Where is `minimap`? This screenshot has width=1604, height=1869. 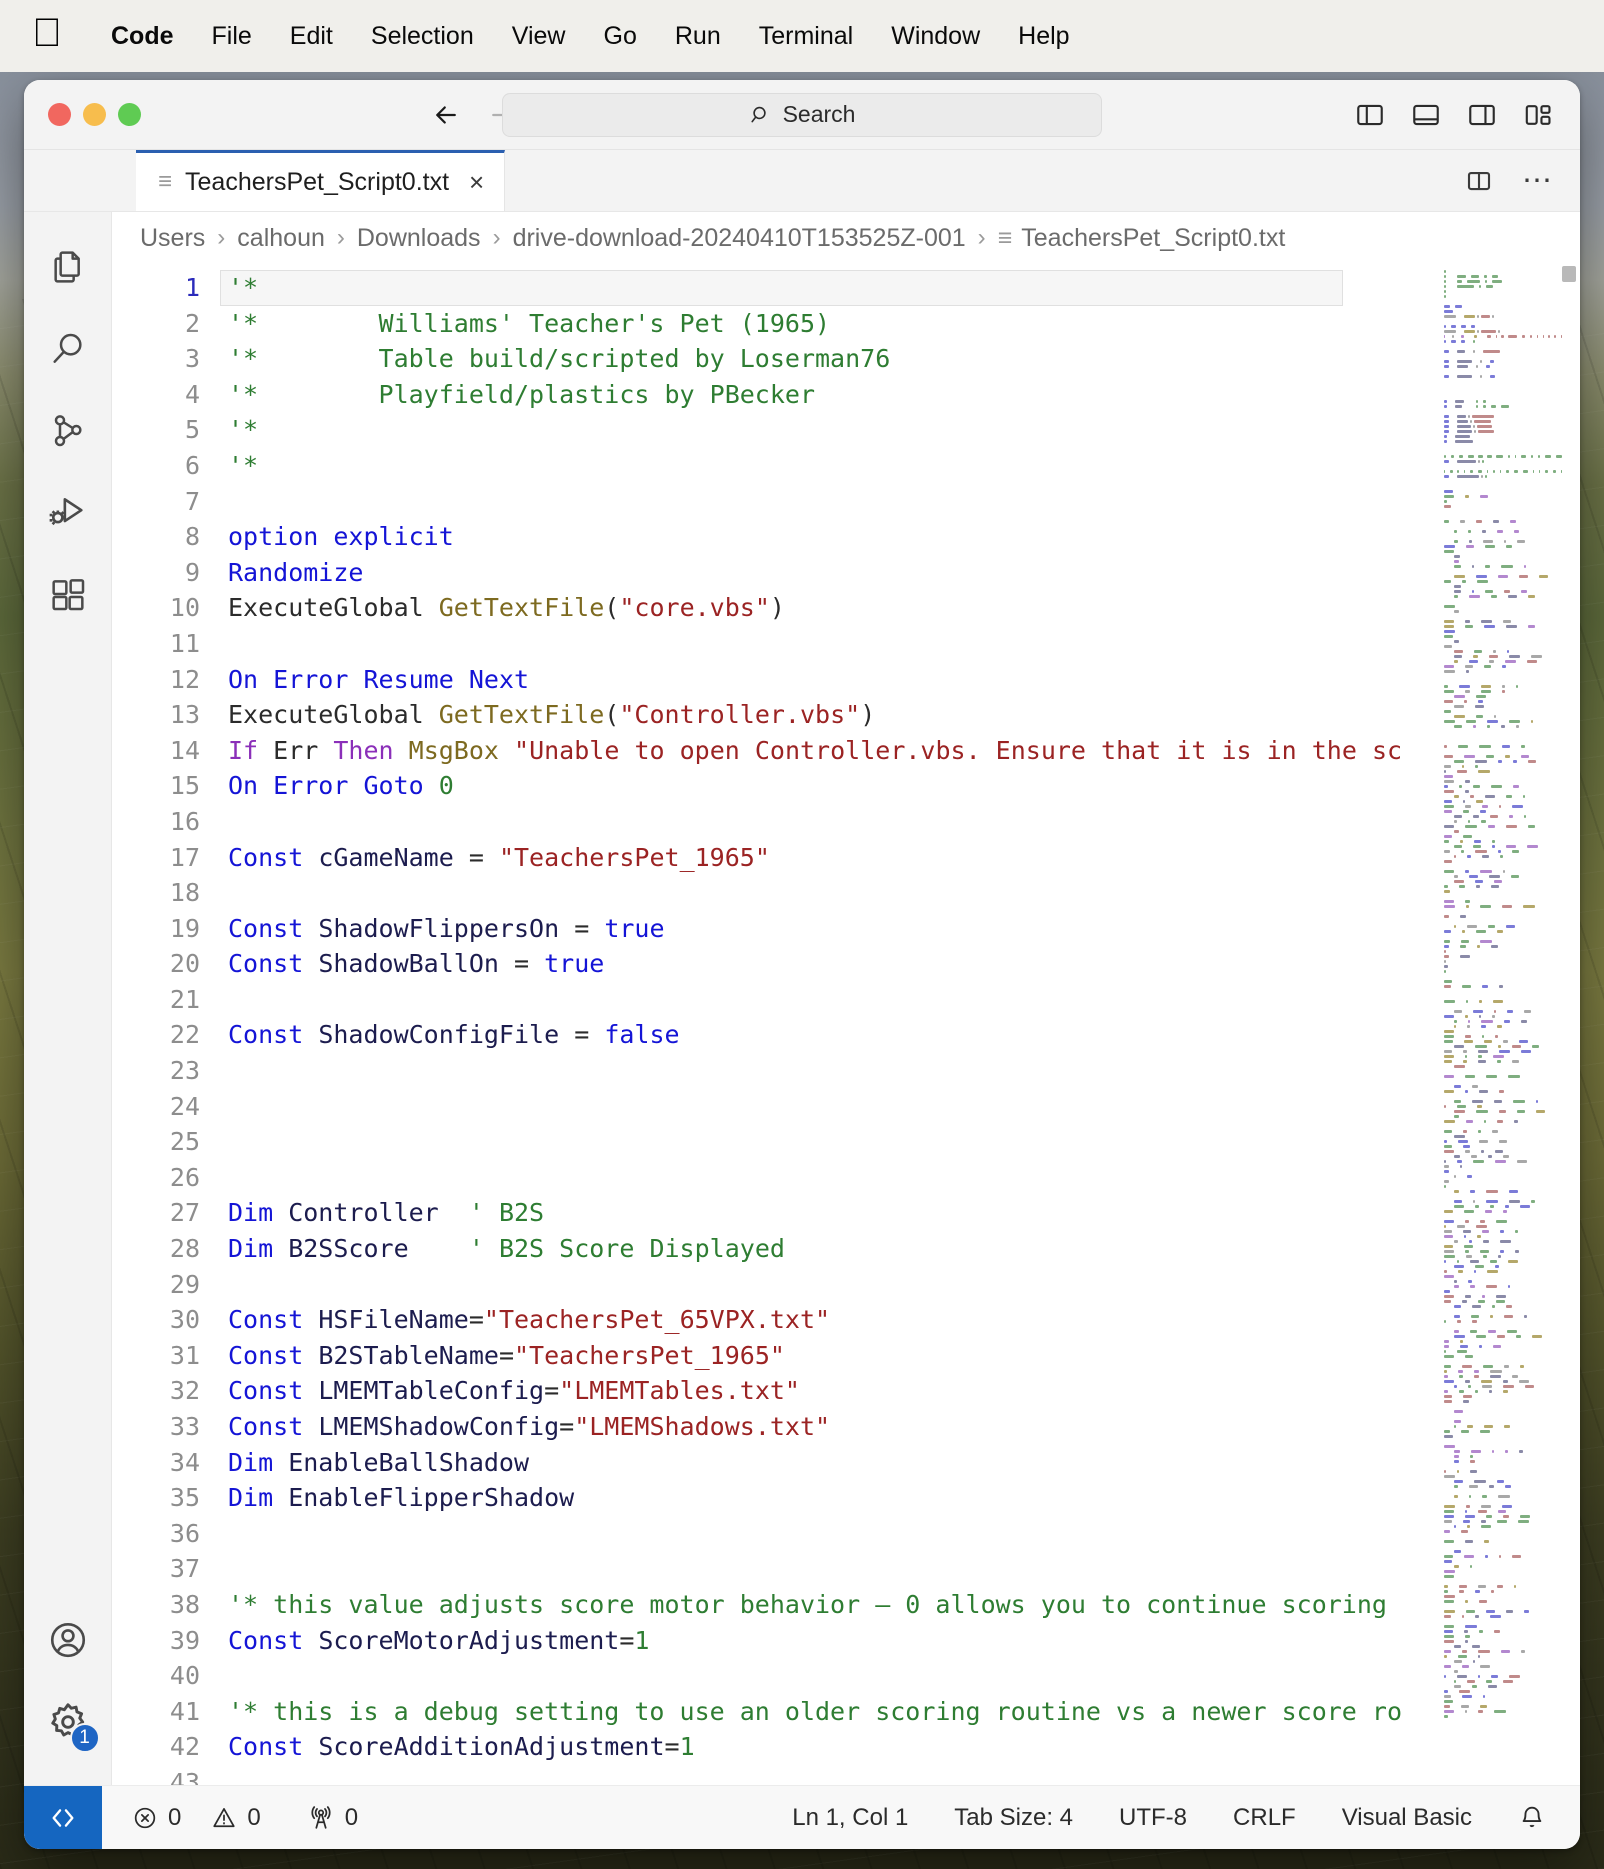 minimap is located at coordinates (1502, 1024).